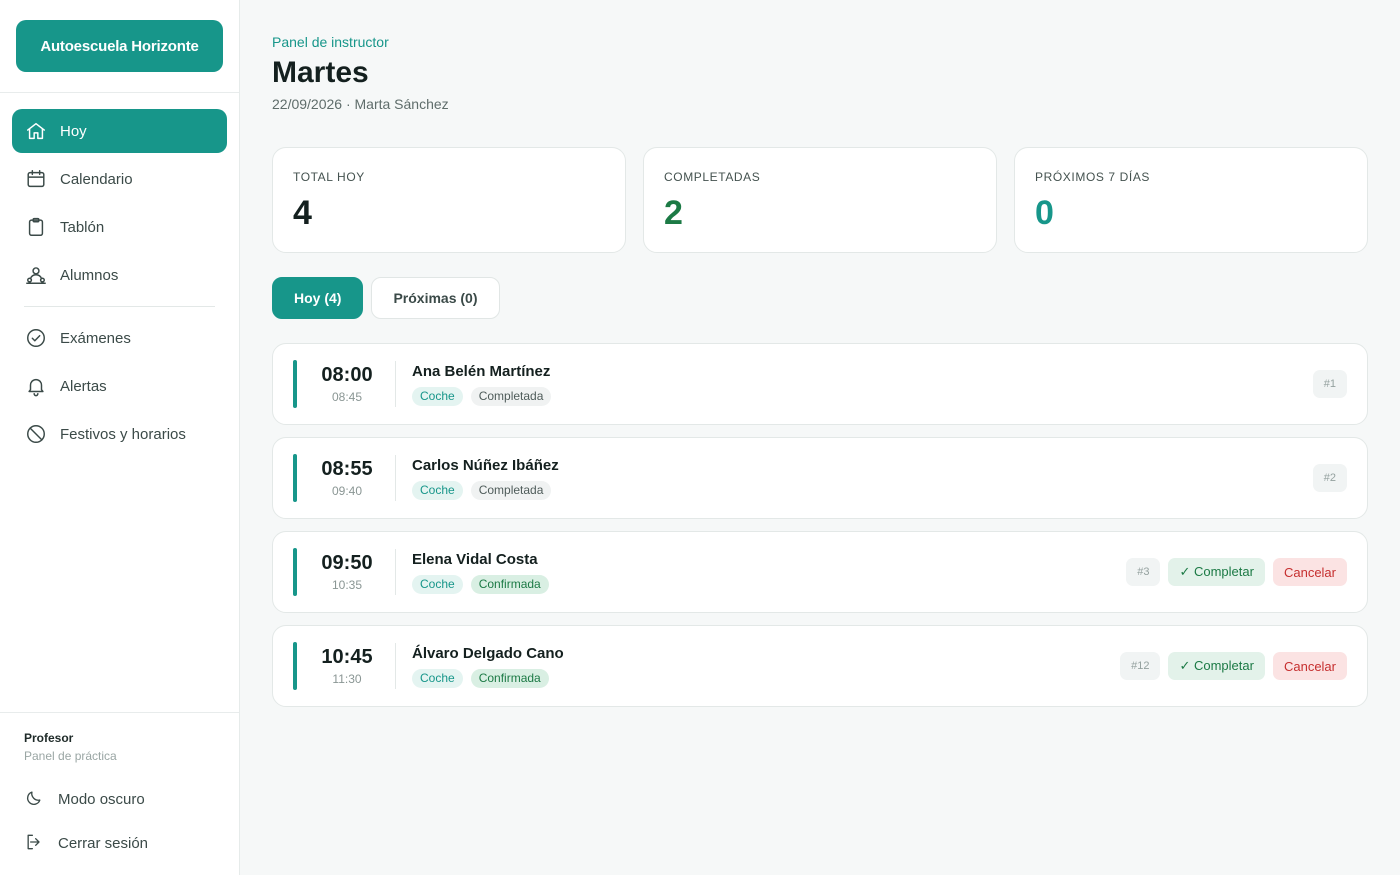  Describe the element at coordinates (101, 799) in the screenshot. I see `dark-mode-label: Modo oscuro` at that location.